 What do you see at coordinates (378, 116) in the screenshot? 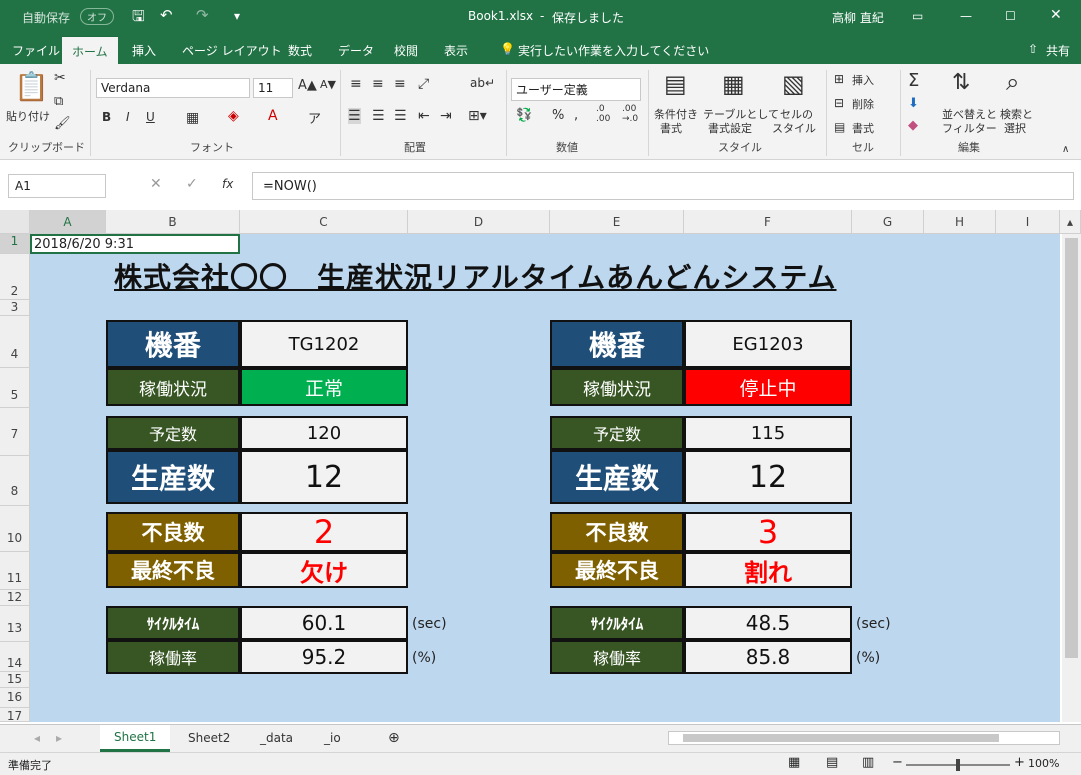
I see `align-center-icon: ☰` at bounding box center [378, 116].